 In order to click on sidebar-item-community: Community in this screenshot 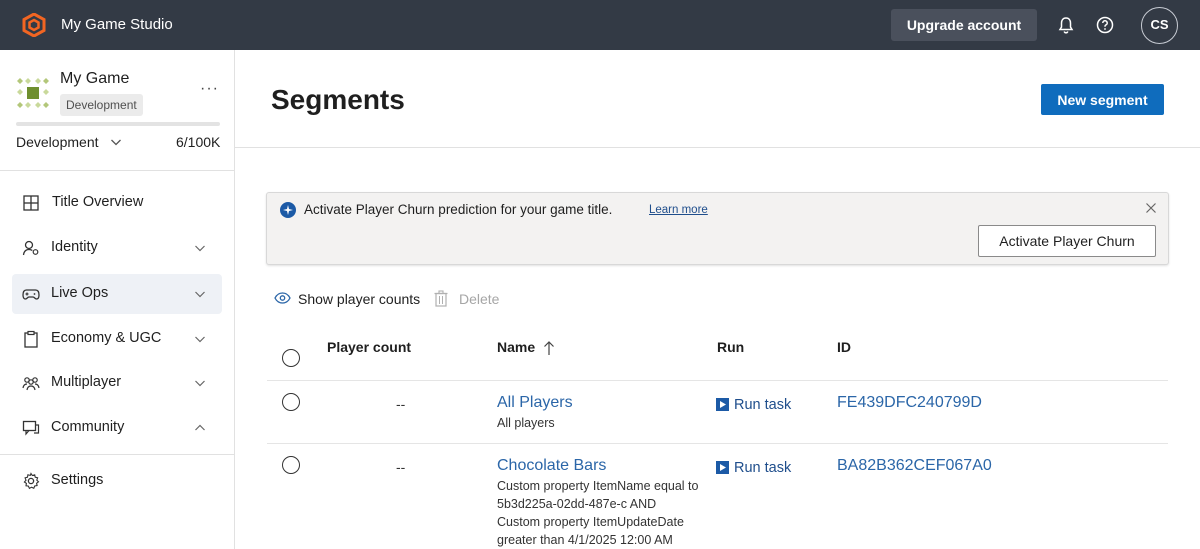, I will do `click(117, 428)`.